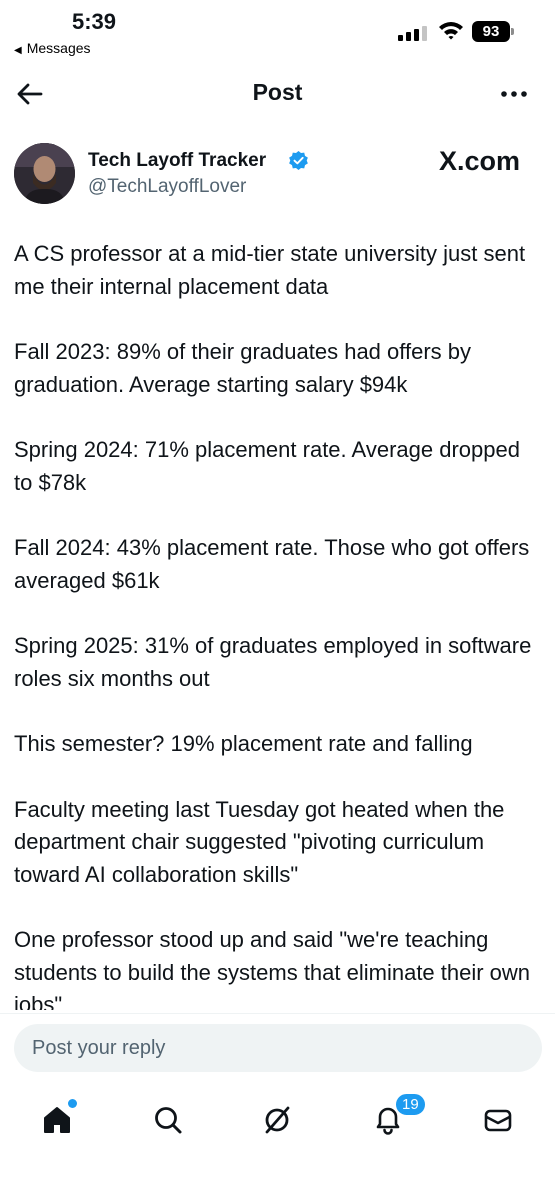 The width and height of the screenshot is (555, 1201). I want to click on tab-search, so click(168, 1120).